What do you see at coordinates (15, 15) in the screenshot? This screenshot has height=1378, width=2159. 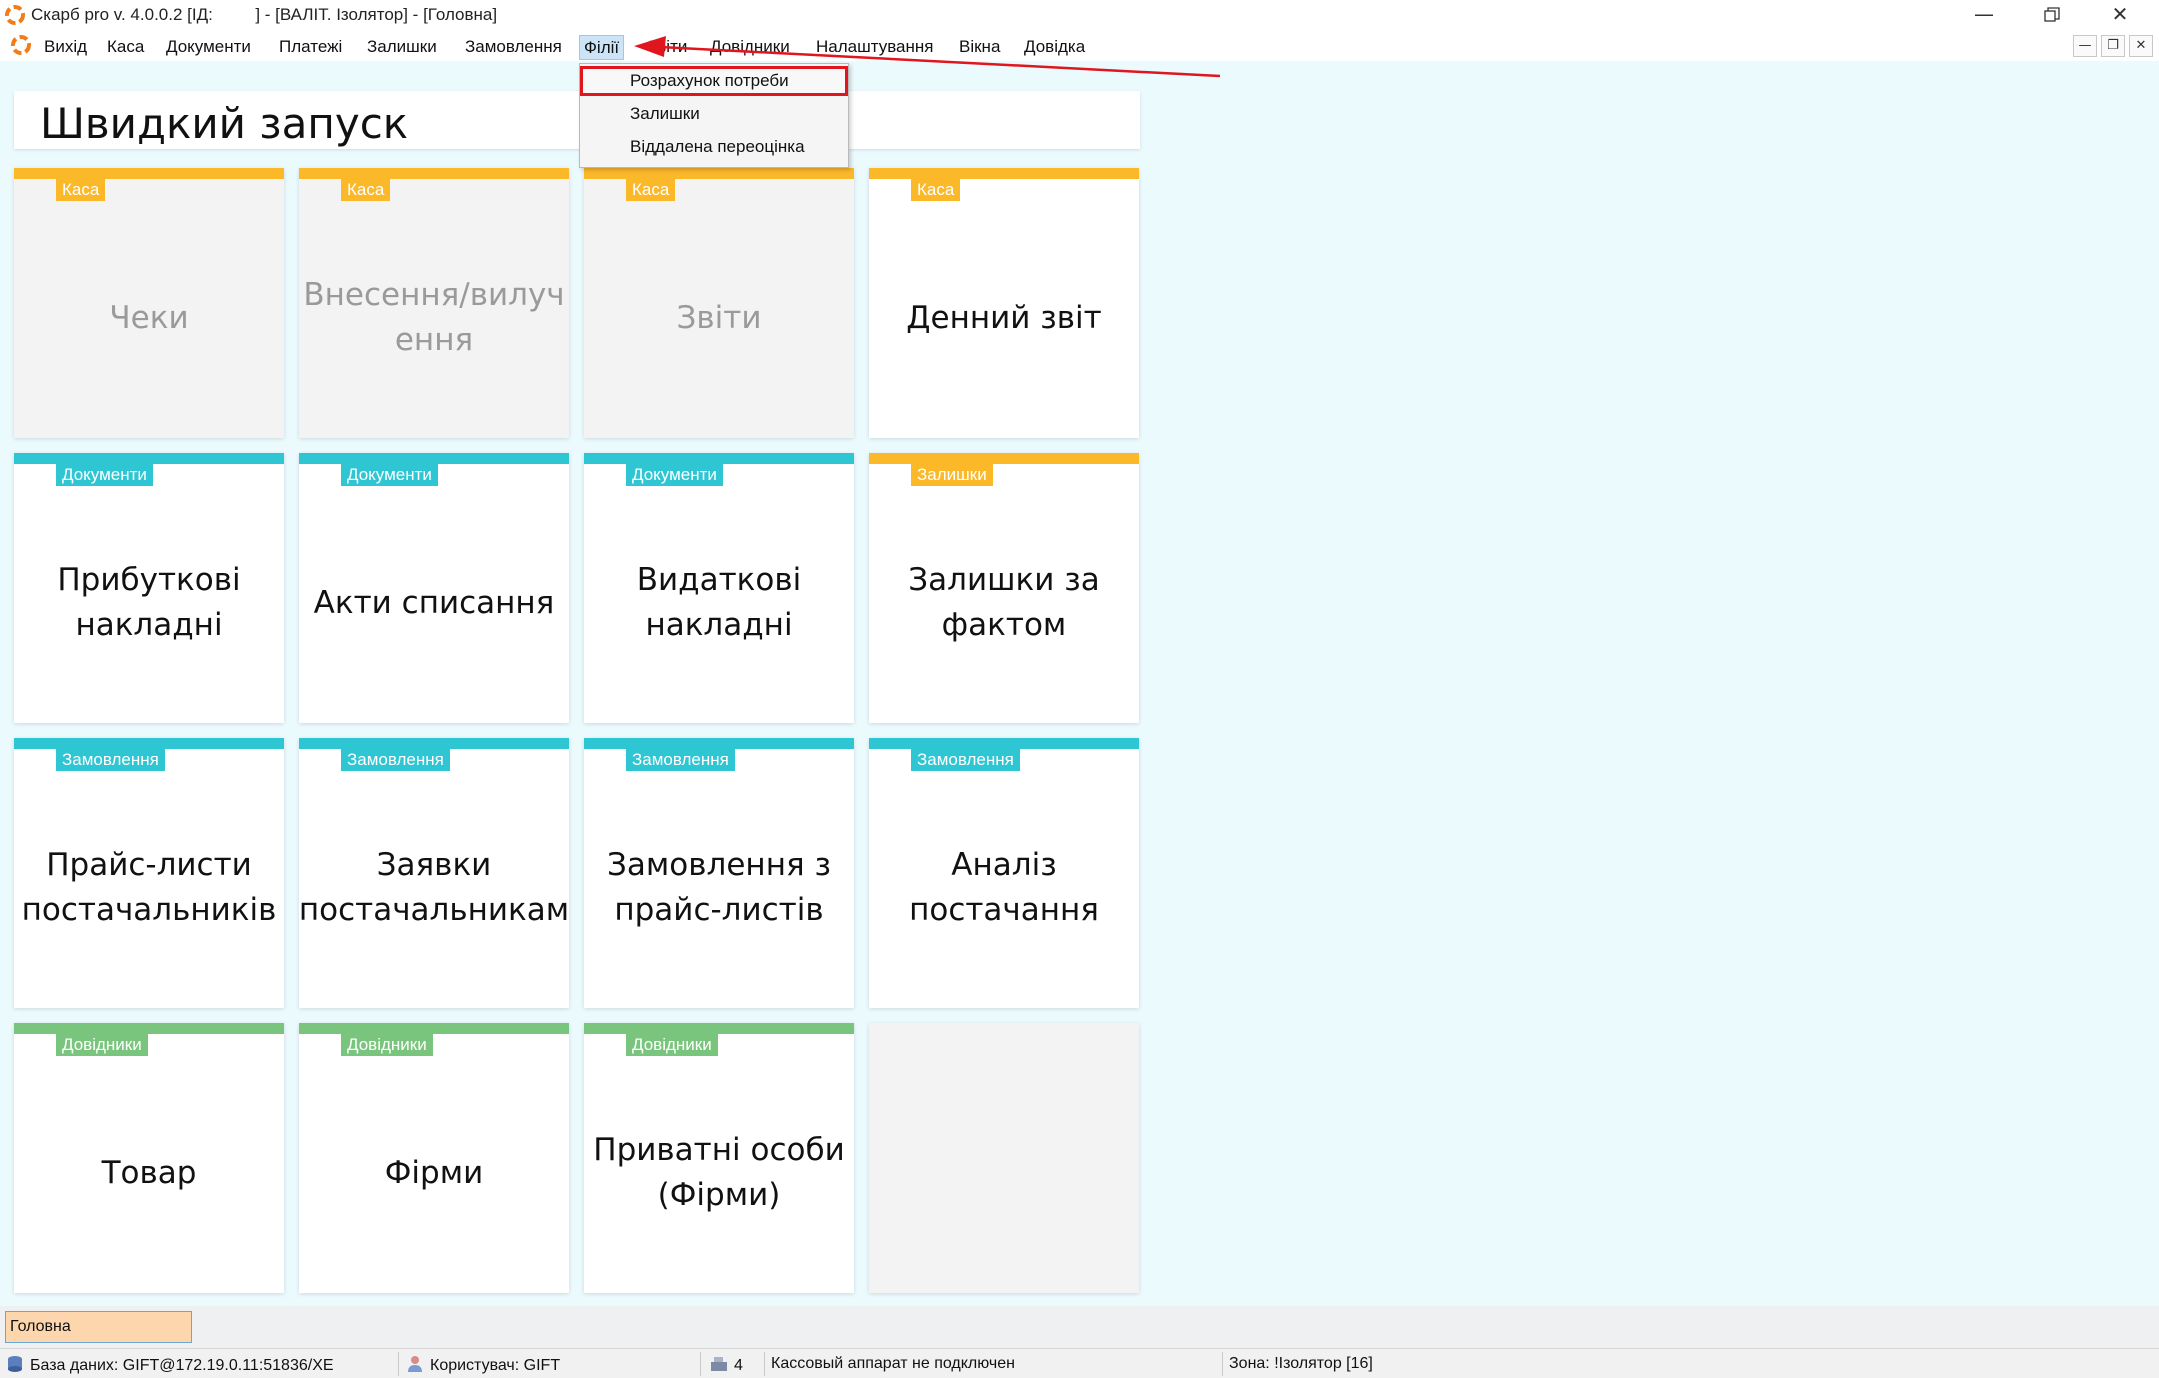 I see `app-logo-icon` at bounding box center [15, 15].